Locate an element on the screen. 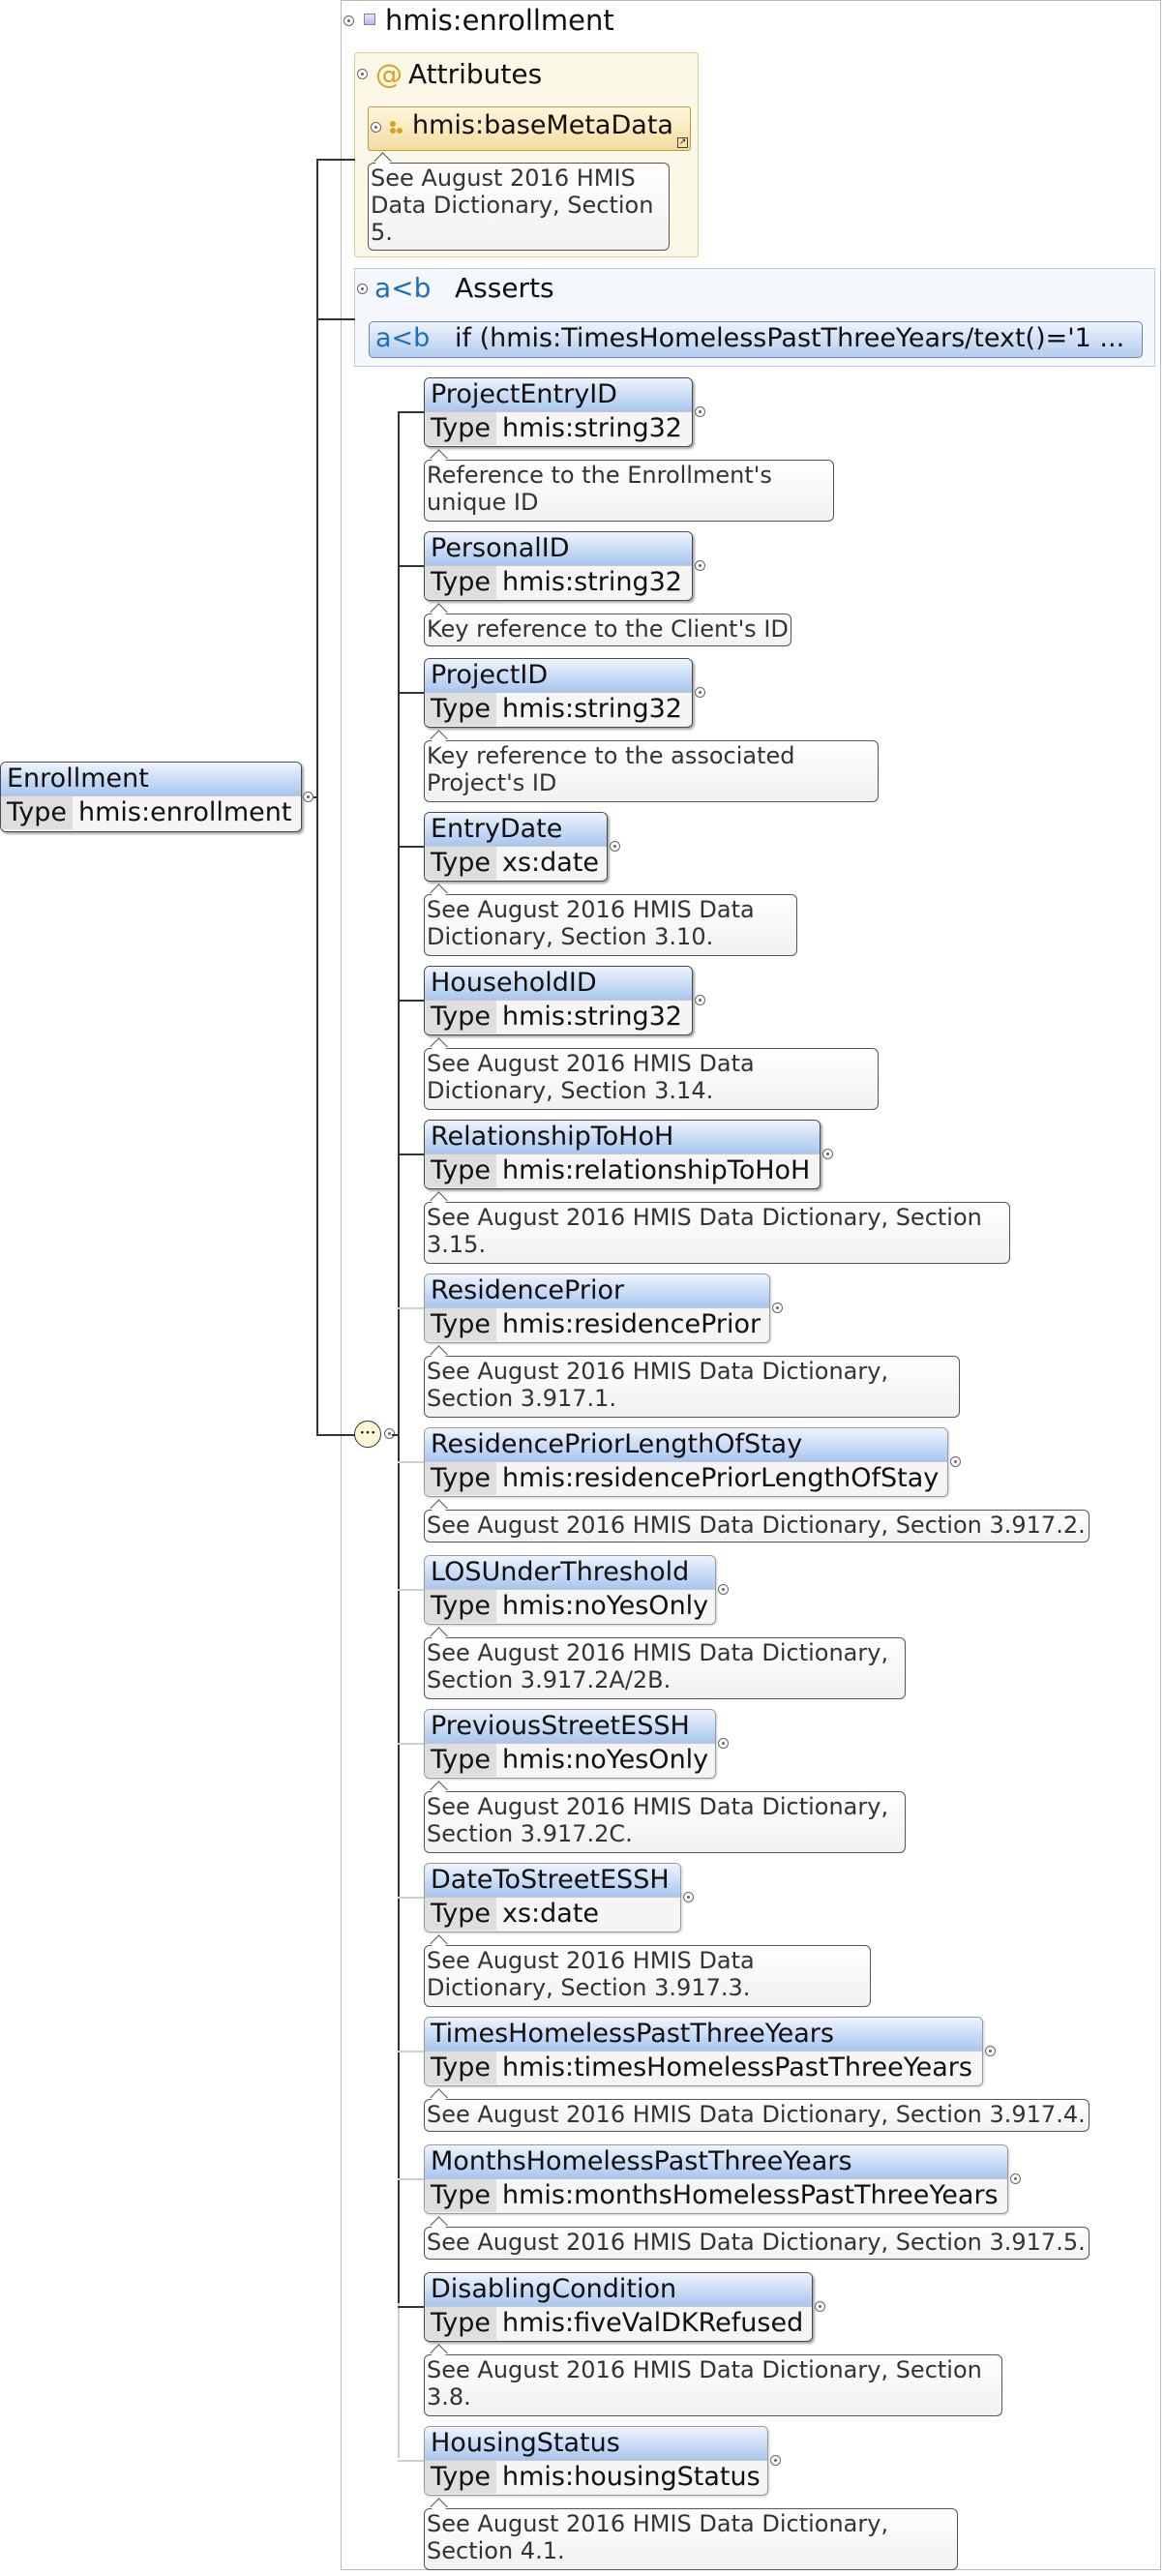  element-type-value: hmis:residencePrior is located at coordinates (631, 1324).